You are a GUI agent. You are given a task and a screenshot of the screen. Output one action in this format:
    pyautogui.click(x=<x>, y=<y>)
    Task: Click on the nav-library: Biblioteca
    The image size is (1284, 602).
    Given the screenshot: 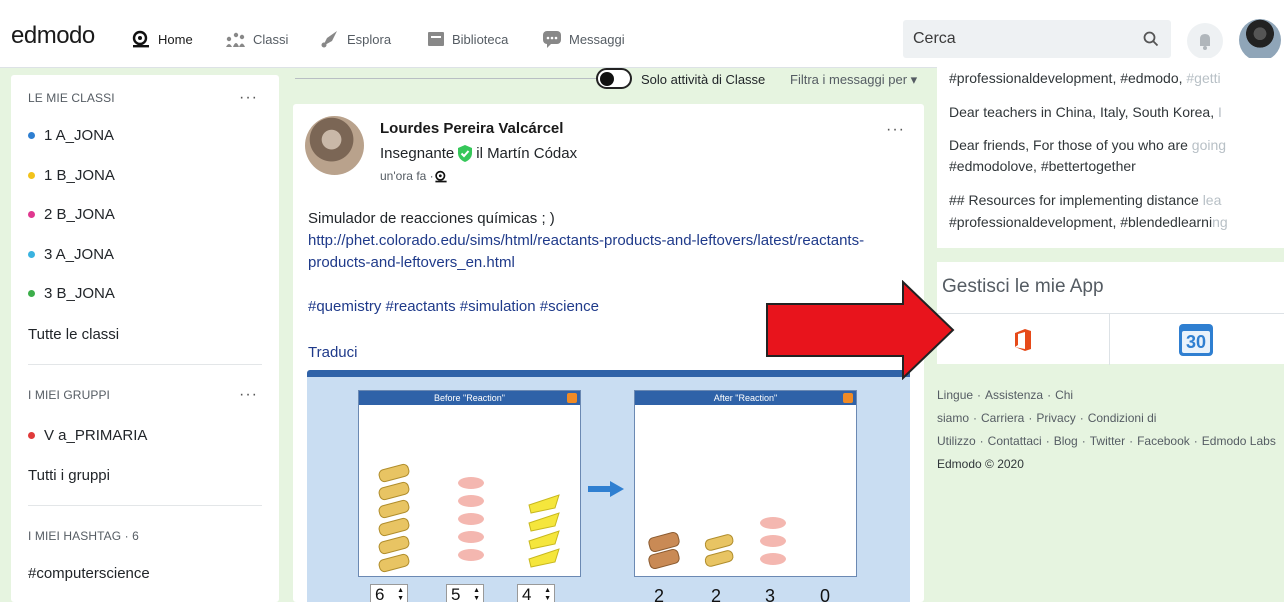 What is the action you would take?
    pyautogui.click(x=467, y=39)
    